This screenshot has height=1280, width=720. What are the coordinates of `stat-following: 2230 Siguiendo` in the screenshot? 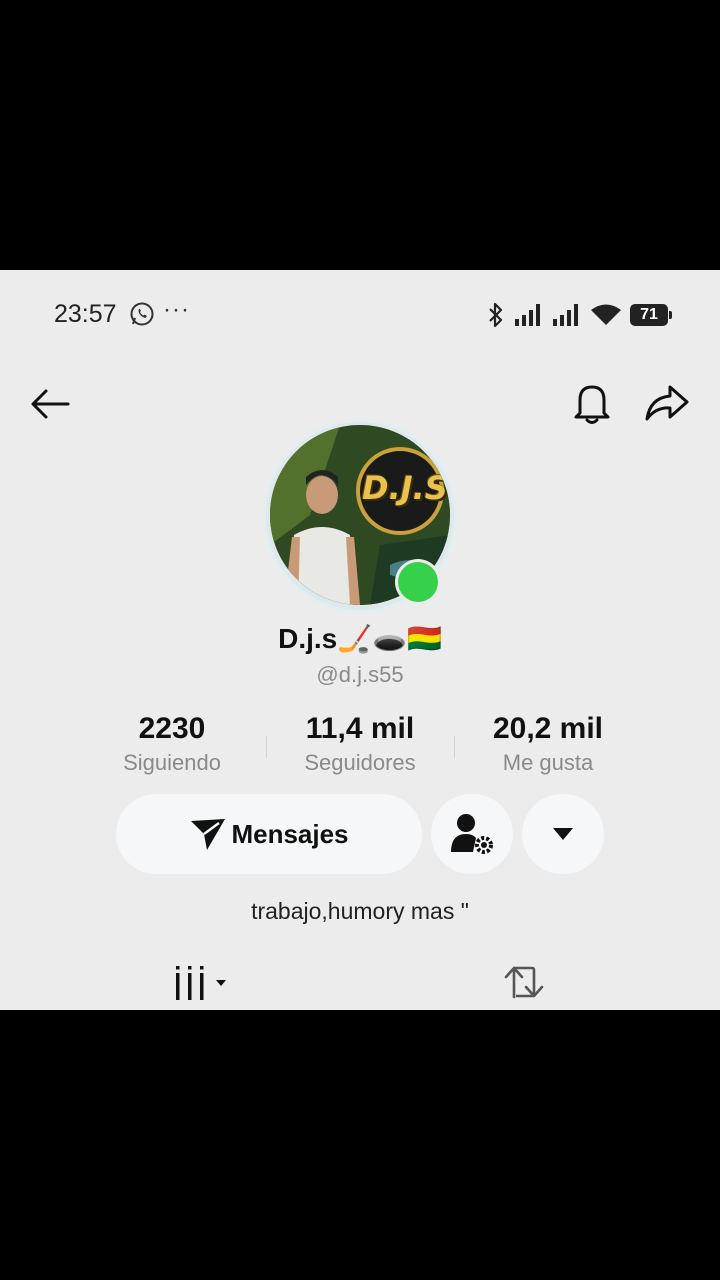 It's located at (172, 744).